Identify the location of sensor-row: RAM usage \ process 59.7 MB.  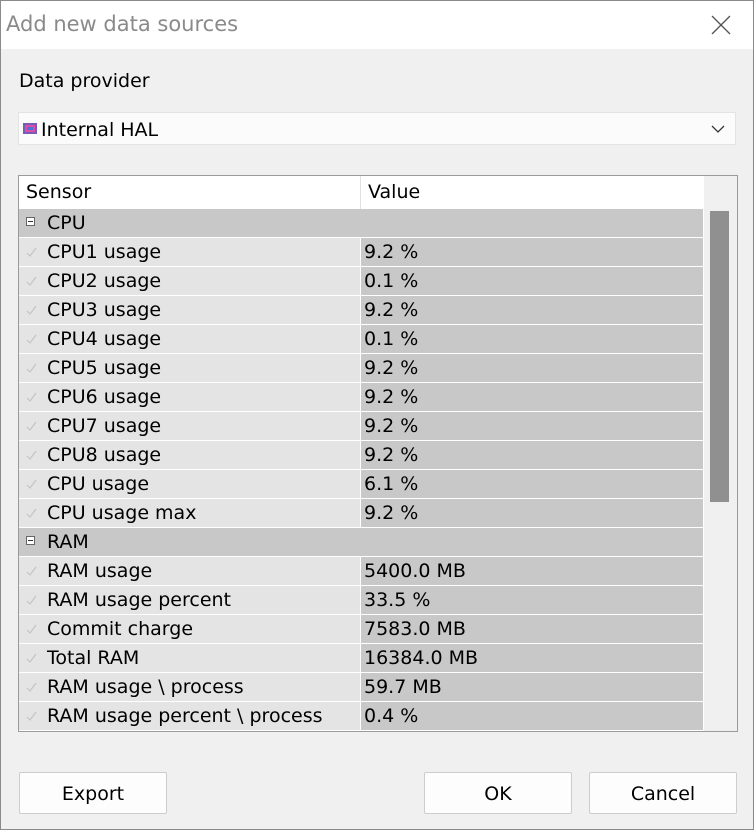
(361, 687).